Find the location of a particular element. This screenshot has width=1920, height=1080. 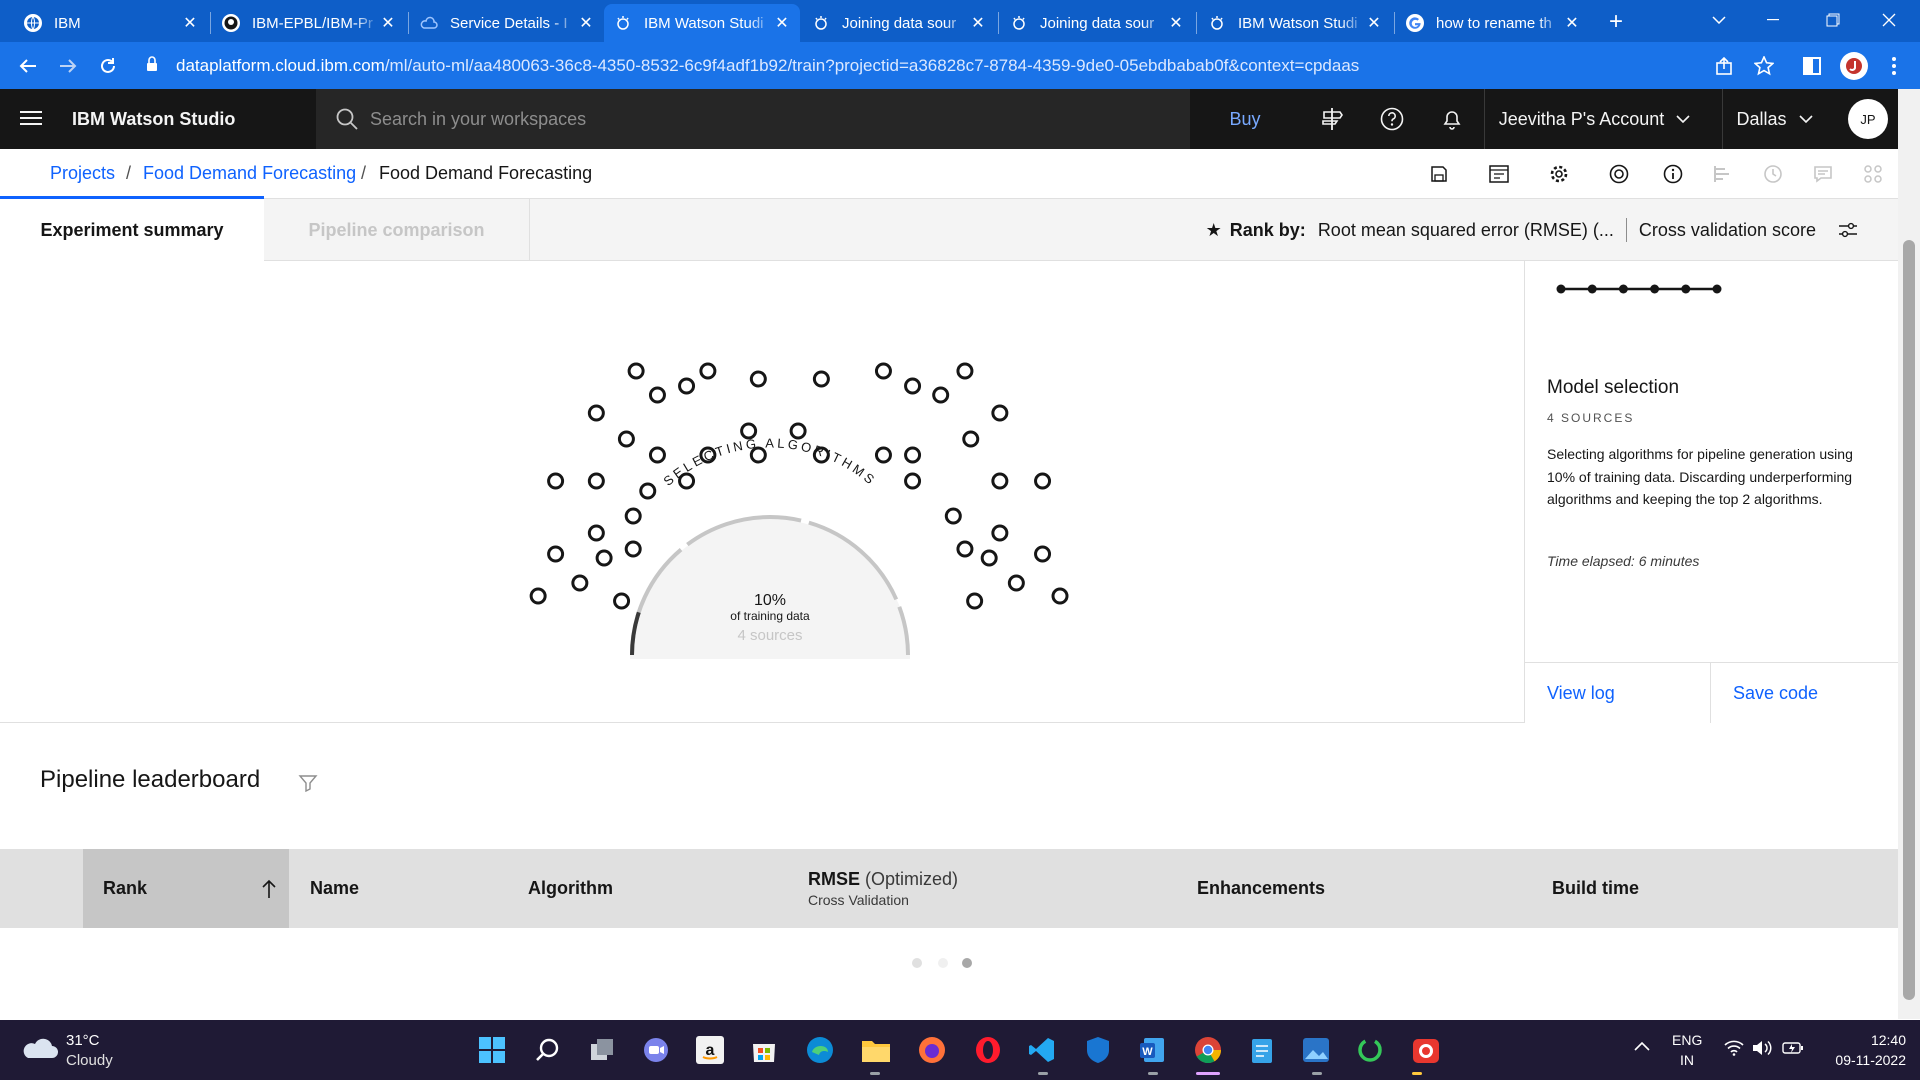

region-indicator: IN is located at coordinates (1687, 1060).